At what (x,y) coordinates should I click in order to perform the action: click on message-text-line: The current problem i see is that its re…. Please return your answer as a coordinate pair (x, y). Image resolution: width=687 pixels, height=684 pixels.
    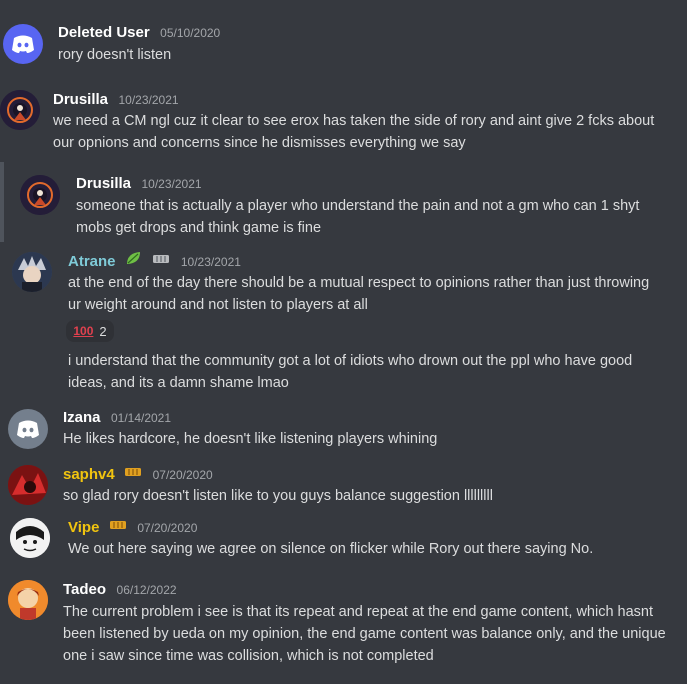
    Looking at the image, I should click on (358, 612).